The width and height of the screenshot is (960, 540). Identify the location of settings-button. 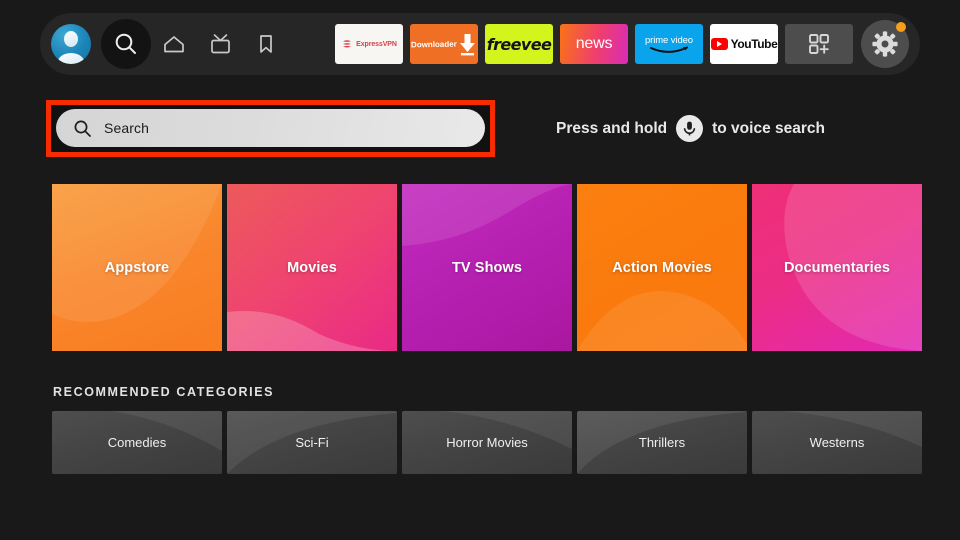
(885, 44).